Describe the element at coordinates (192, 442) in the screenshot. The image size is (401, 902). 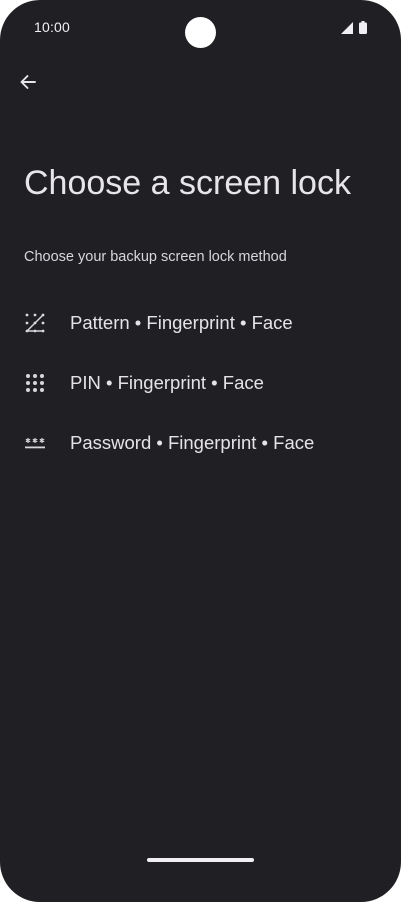
I see `option-label: Password • Fingerprint • Face` at that location.